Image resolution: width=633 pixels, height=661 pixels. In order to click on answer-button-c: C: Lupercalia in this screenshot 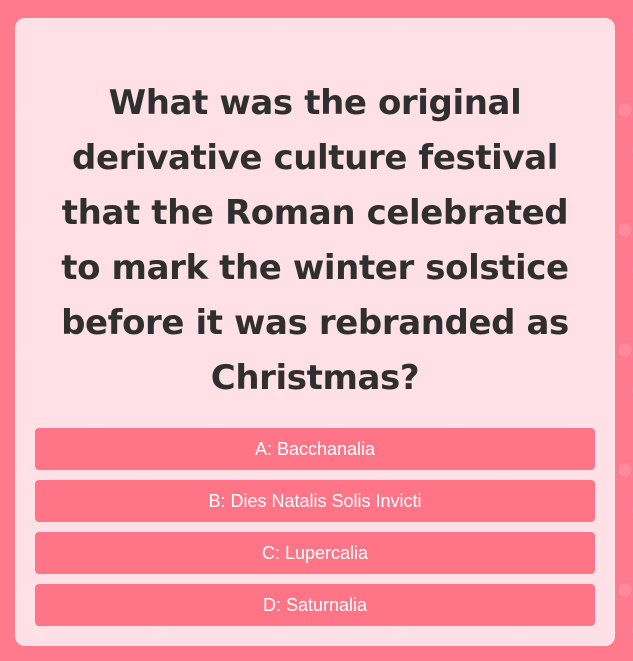, I will do `click(315, 553)`.